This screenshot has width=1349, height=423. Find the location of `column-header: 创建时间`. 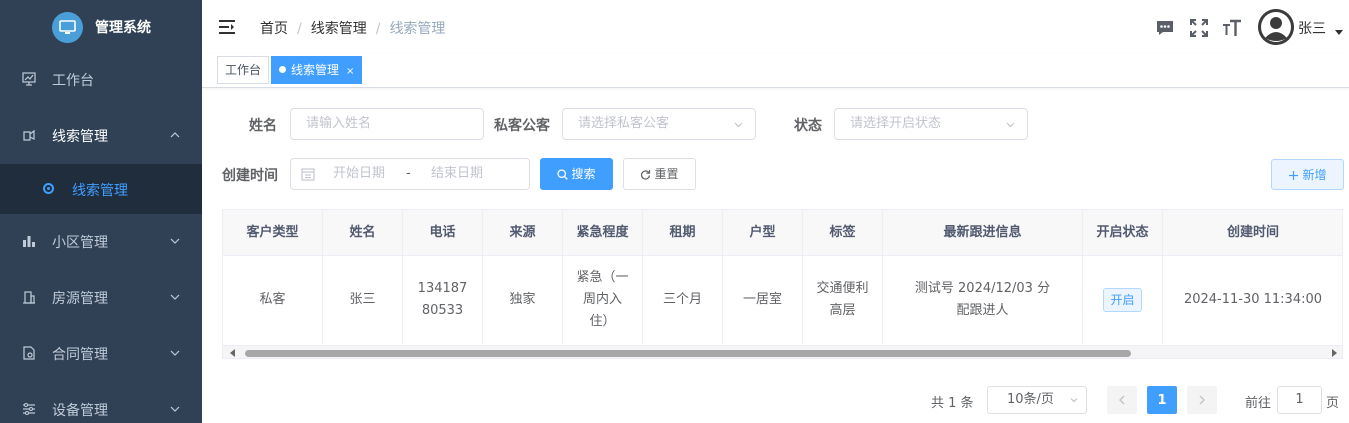

column-header: 创建时间 is located at coordinates (1252, 232).